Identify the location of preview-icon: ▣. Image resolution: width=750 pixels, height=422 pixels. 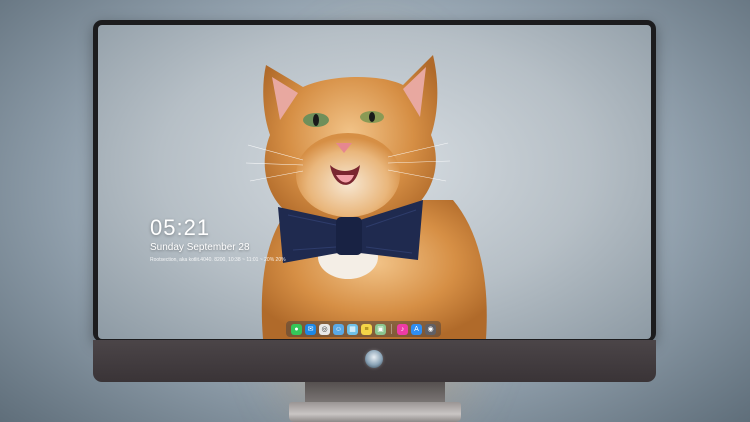
(380, 329).